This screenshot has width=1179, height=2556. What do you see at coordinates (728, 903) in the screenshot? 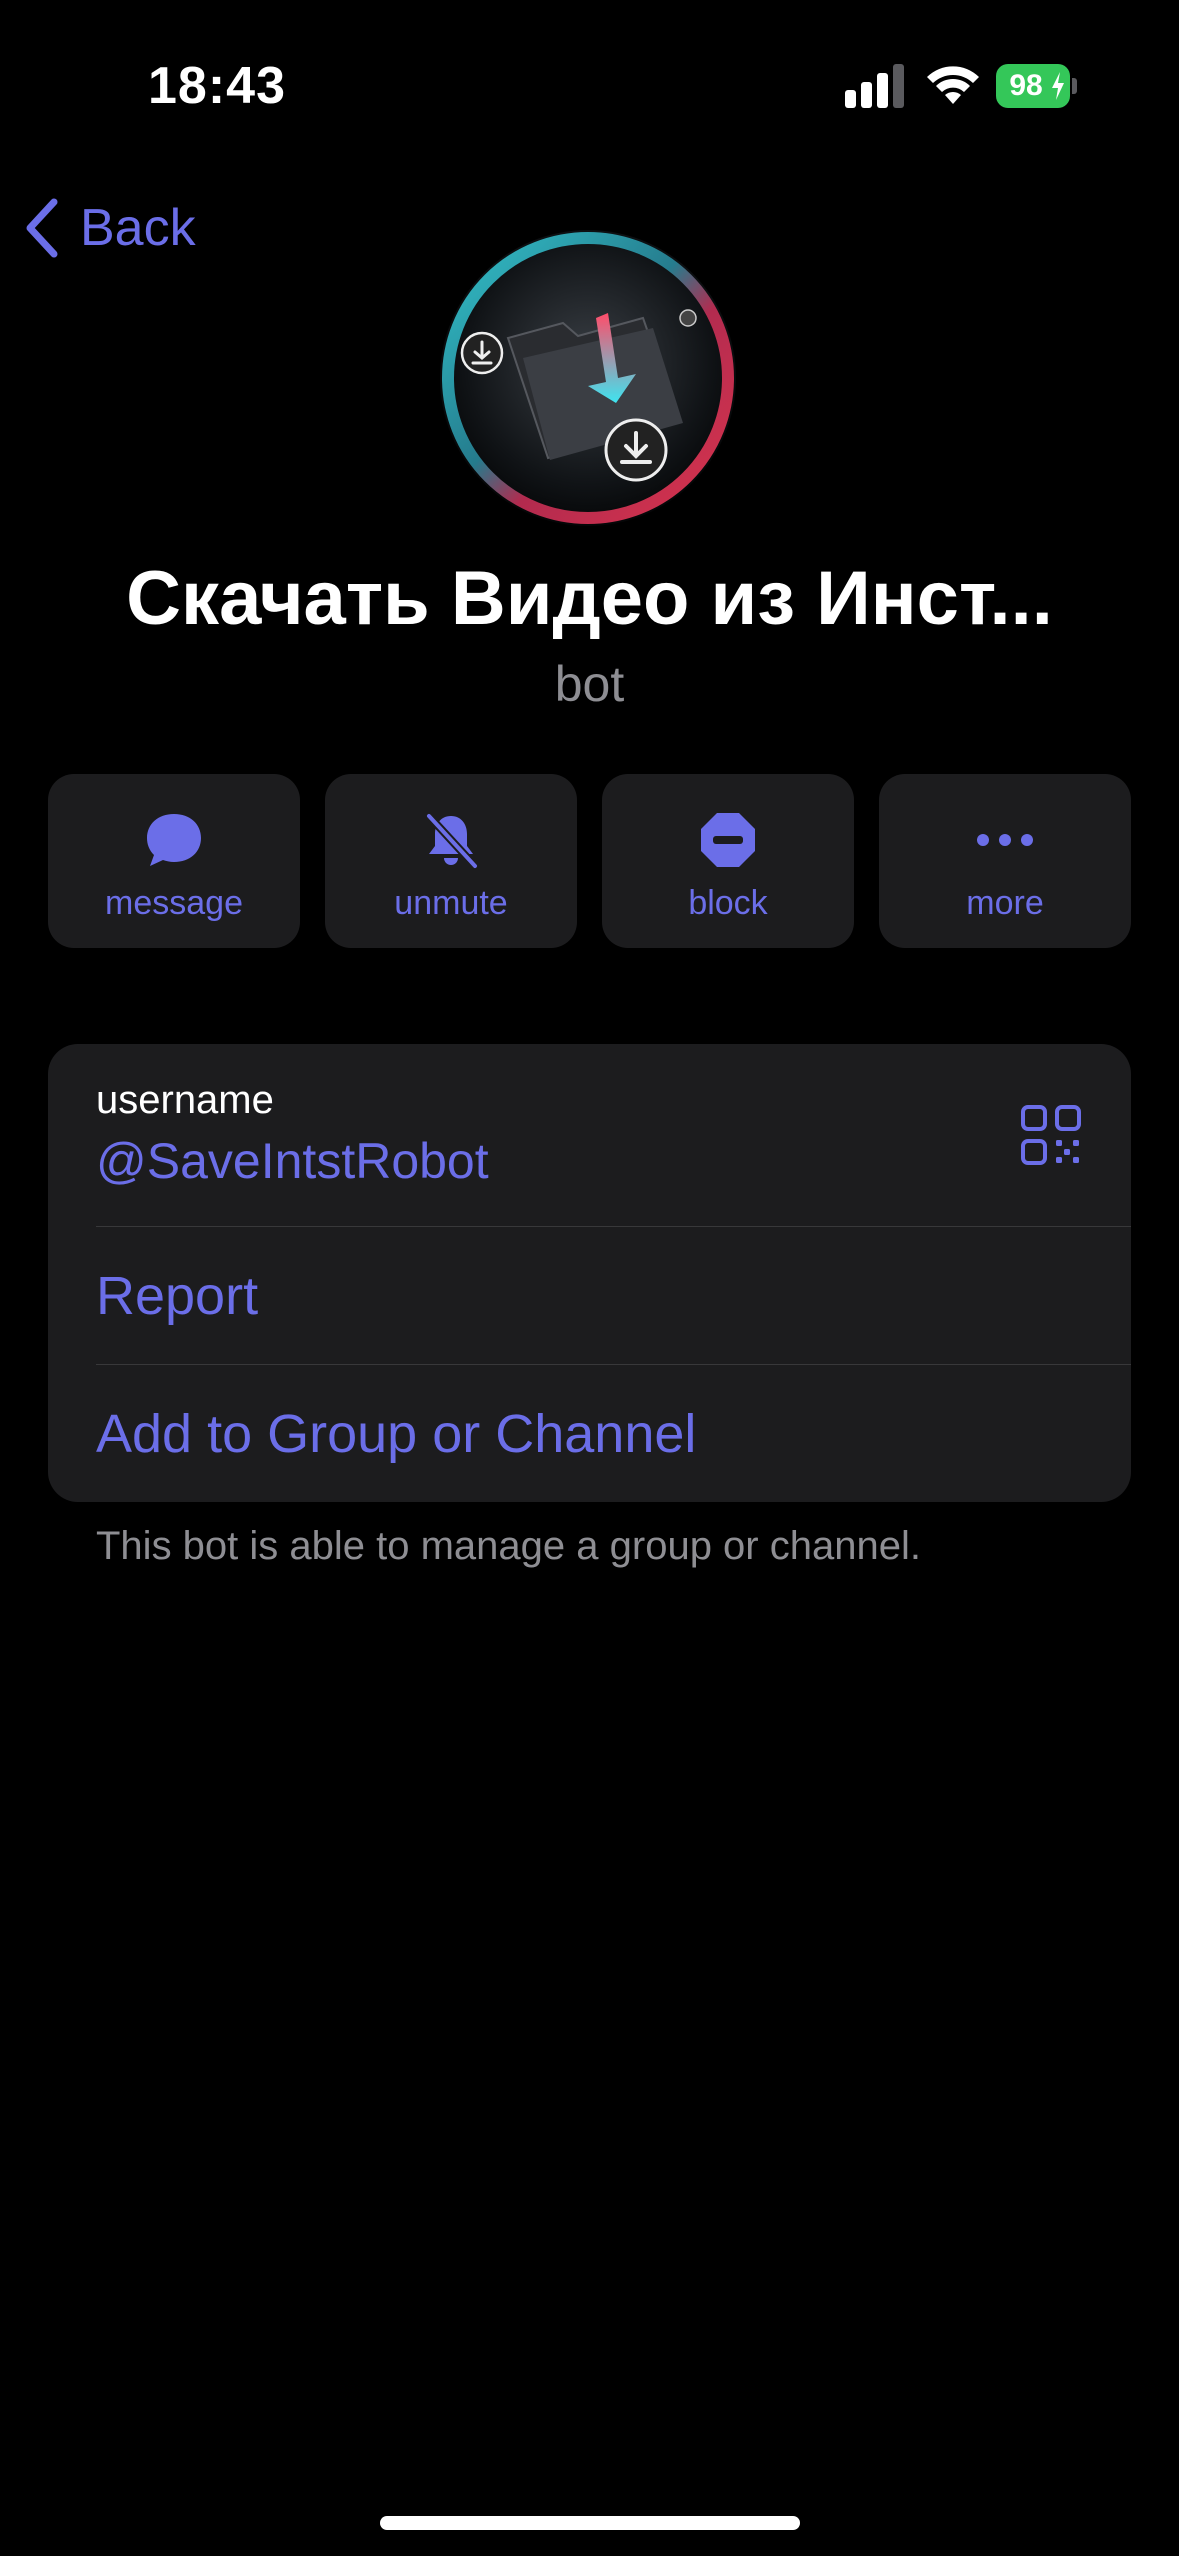
I see `block-button-label: block` at bounding box center [728, 903].